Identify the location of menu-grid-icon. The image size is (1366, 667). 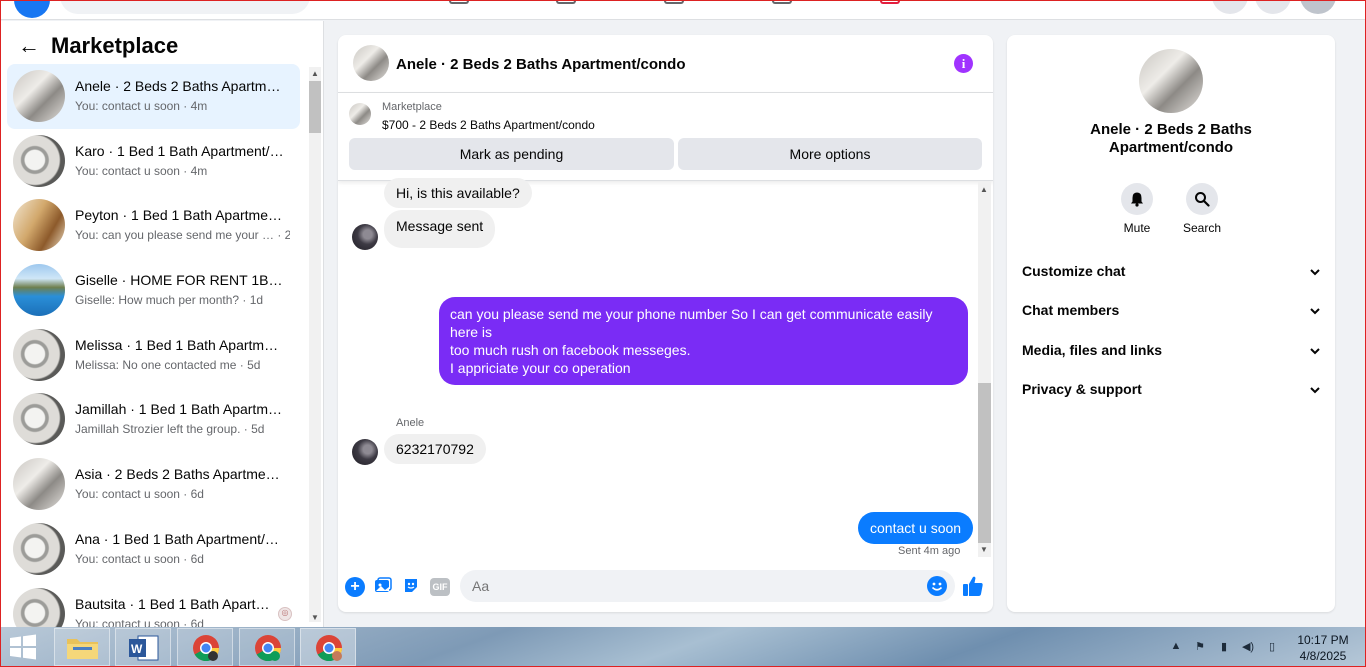
(1230, 7).